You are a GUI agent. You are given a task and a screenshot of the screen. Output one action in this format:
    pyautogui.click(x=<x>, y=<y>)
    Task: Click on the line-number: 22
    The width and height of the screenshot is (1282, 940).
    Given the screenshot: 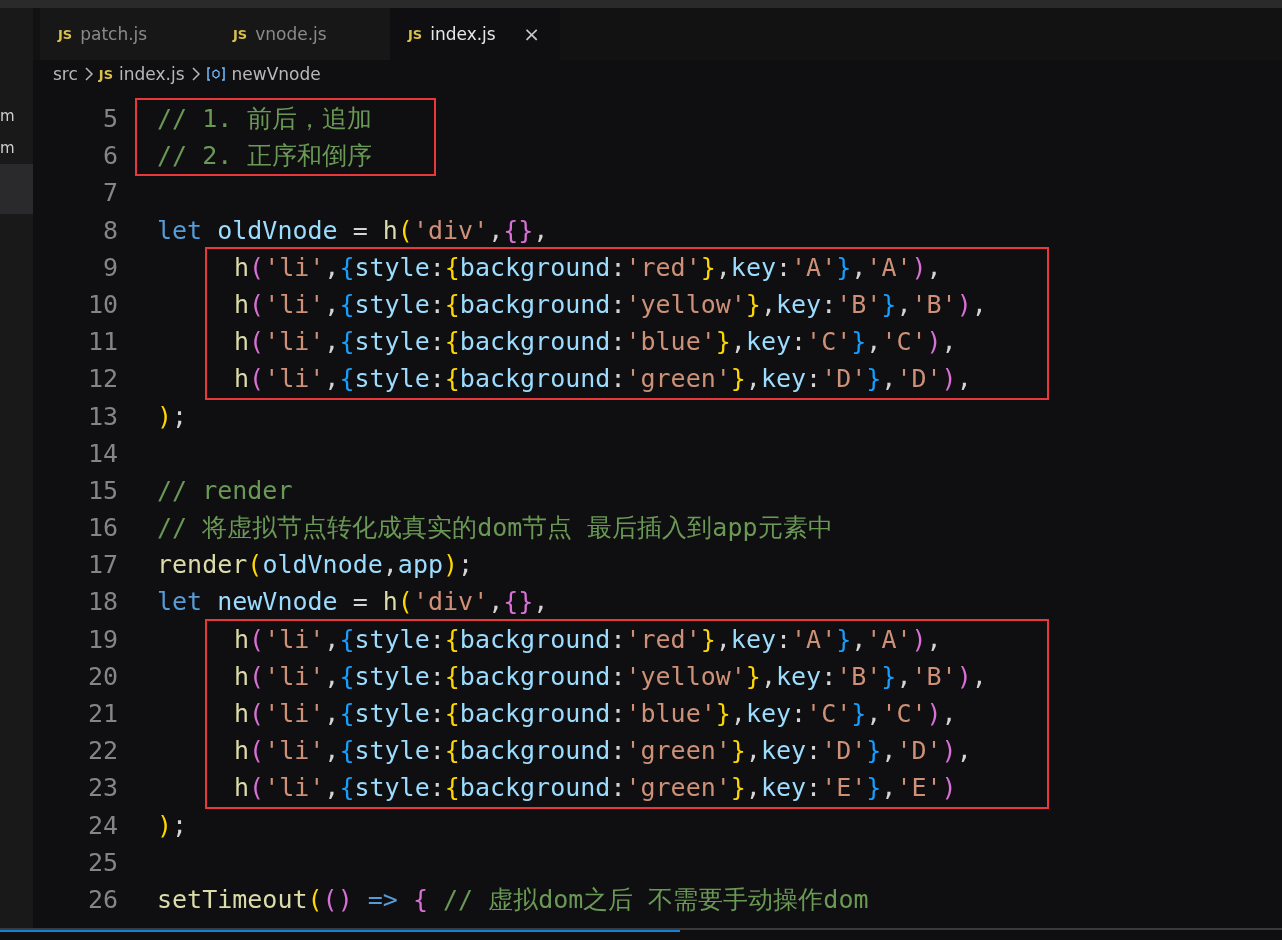 What is the action you would take?
    pyautogui.click(x=102, y=751)
    